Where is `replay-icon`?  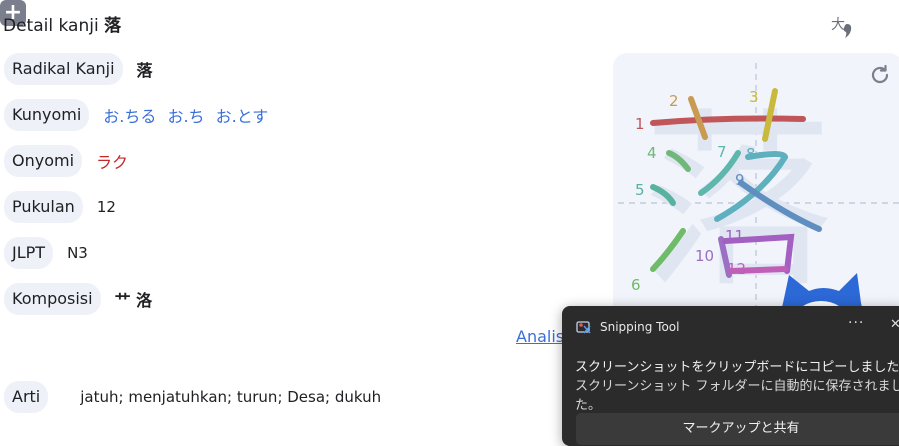
replay-icon is located at coordinates (880, 75).